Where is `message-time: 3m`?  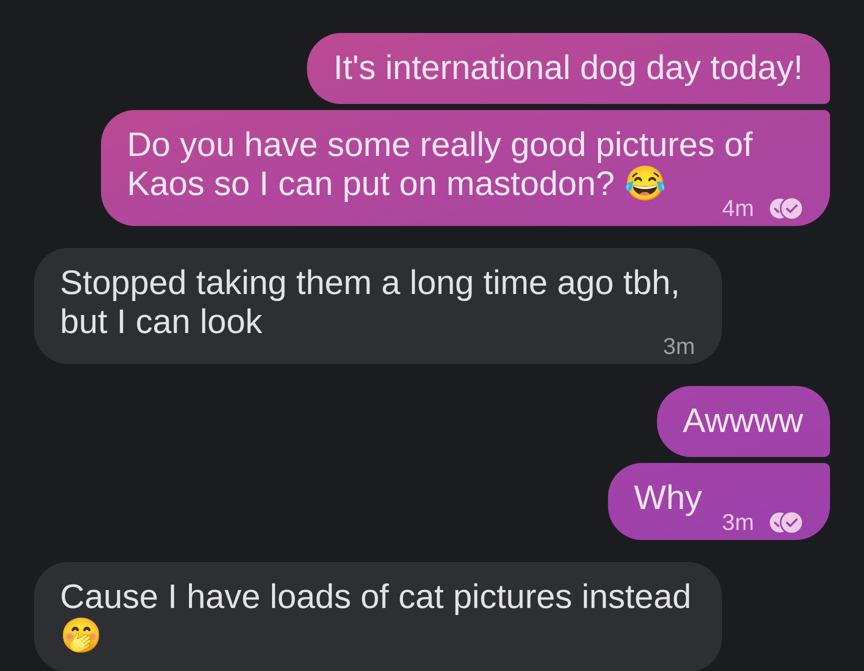
message-time: 3m is located at coordinates (738, 522).